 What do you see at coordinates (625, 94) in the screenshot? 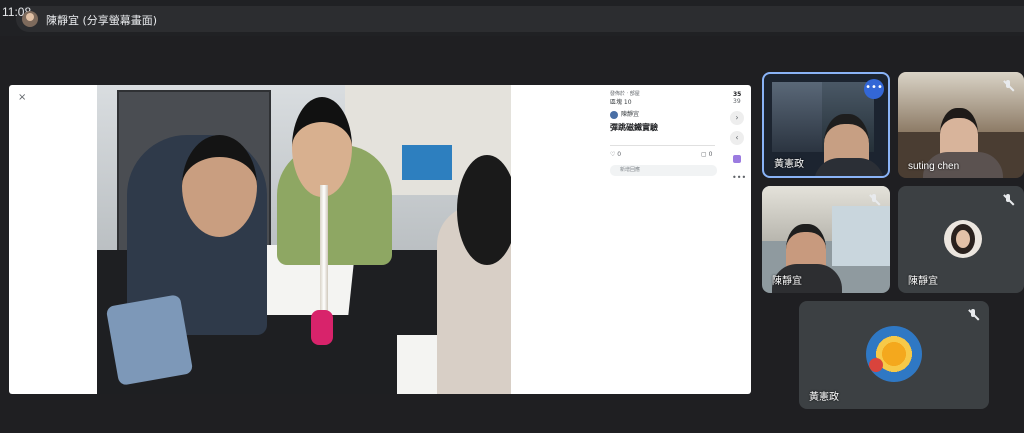
I see `post-meta: 發佈於 ‧ 部屋` at bounding box center [625, 94].